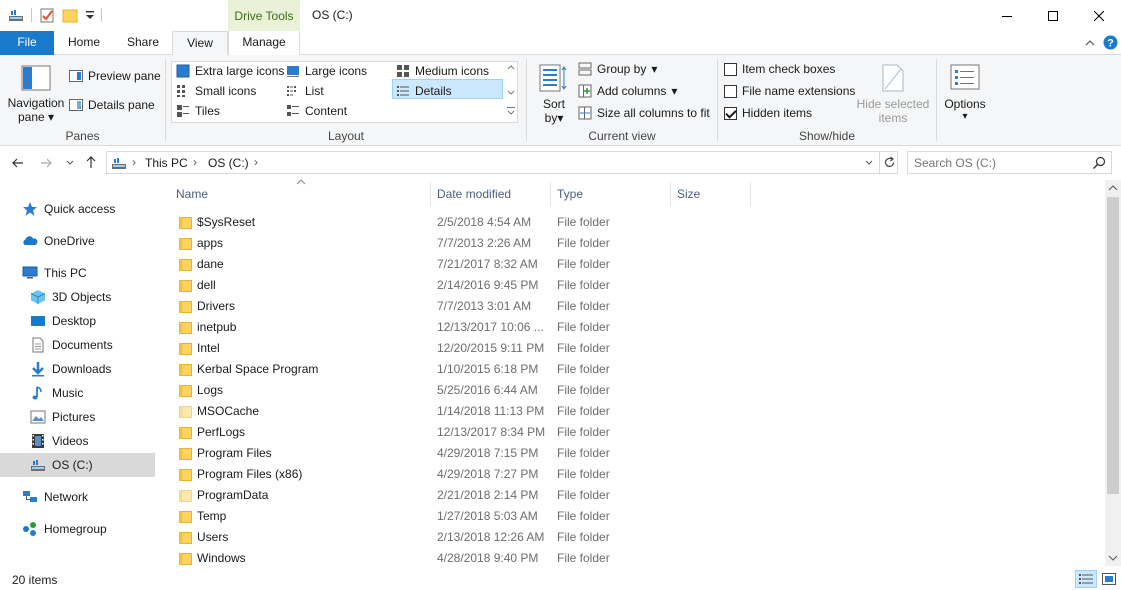 The image size is (1121, 590). I want to click on layout-gallery-scroll-icon, so click(511, 91).